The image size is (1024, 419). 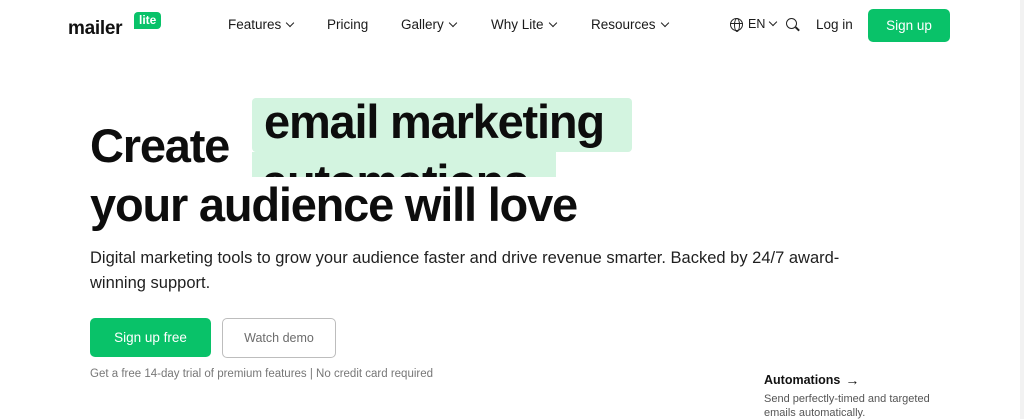 I want to click on language-selector: EN, so click(x=754, y=24).